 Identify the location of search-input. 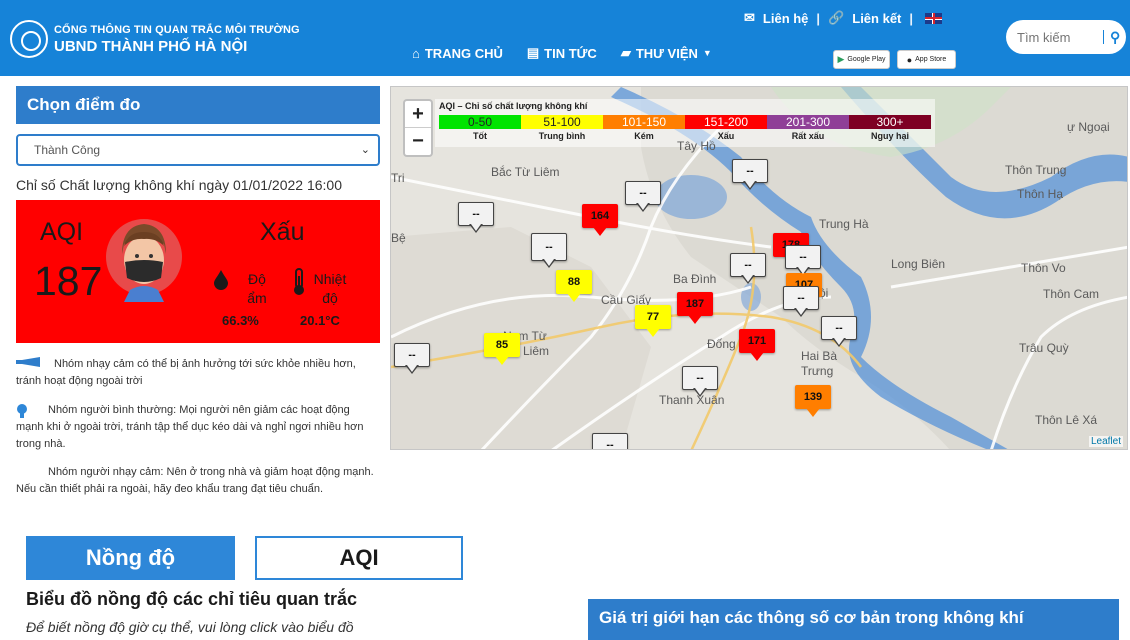
(1057, 37).